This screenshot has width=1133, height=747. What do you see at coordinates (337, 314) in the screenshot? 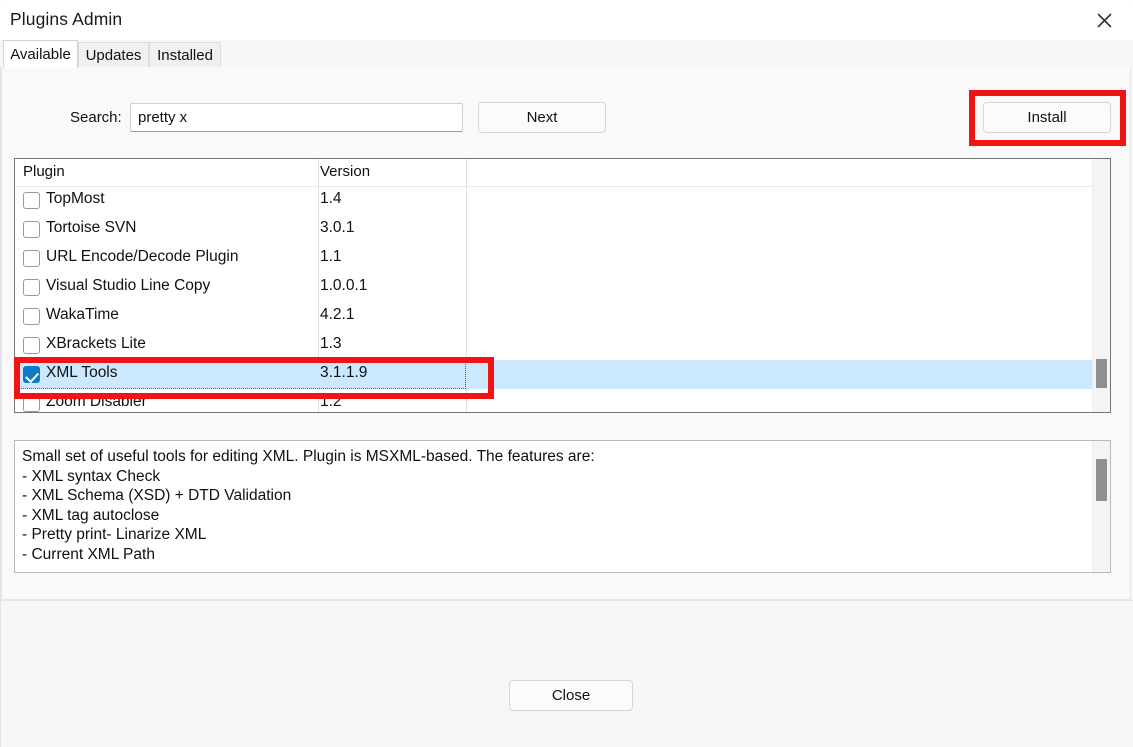
I see `plugin-version: 4.2.1` at bounding box center [337, 314].